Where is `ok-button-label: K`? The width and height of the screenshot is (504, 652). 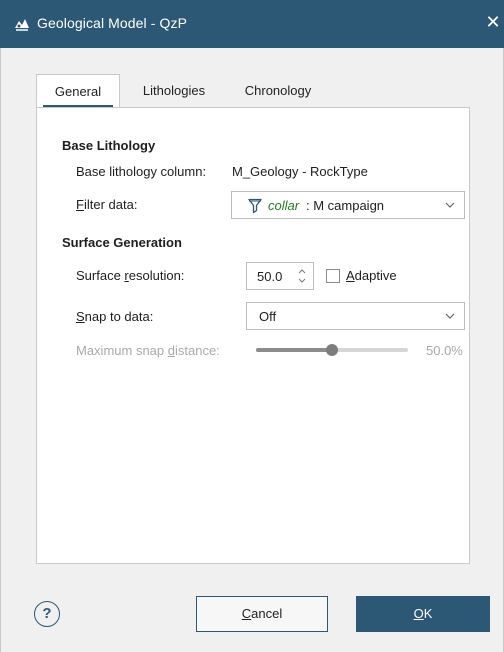 ok-button-label: K is located at coordinates (428, 613).